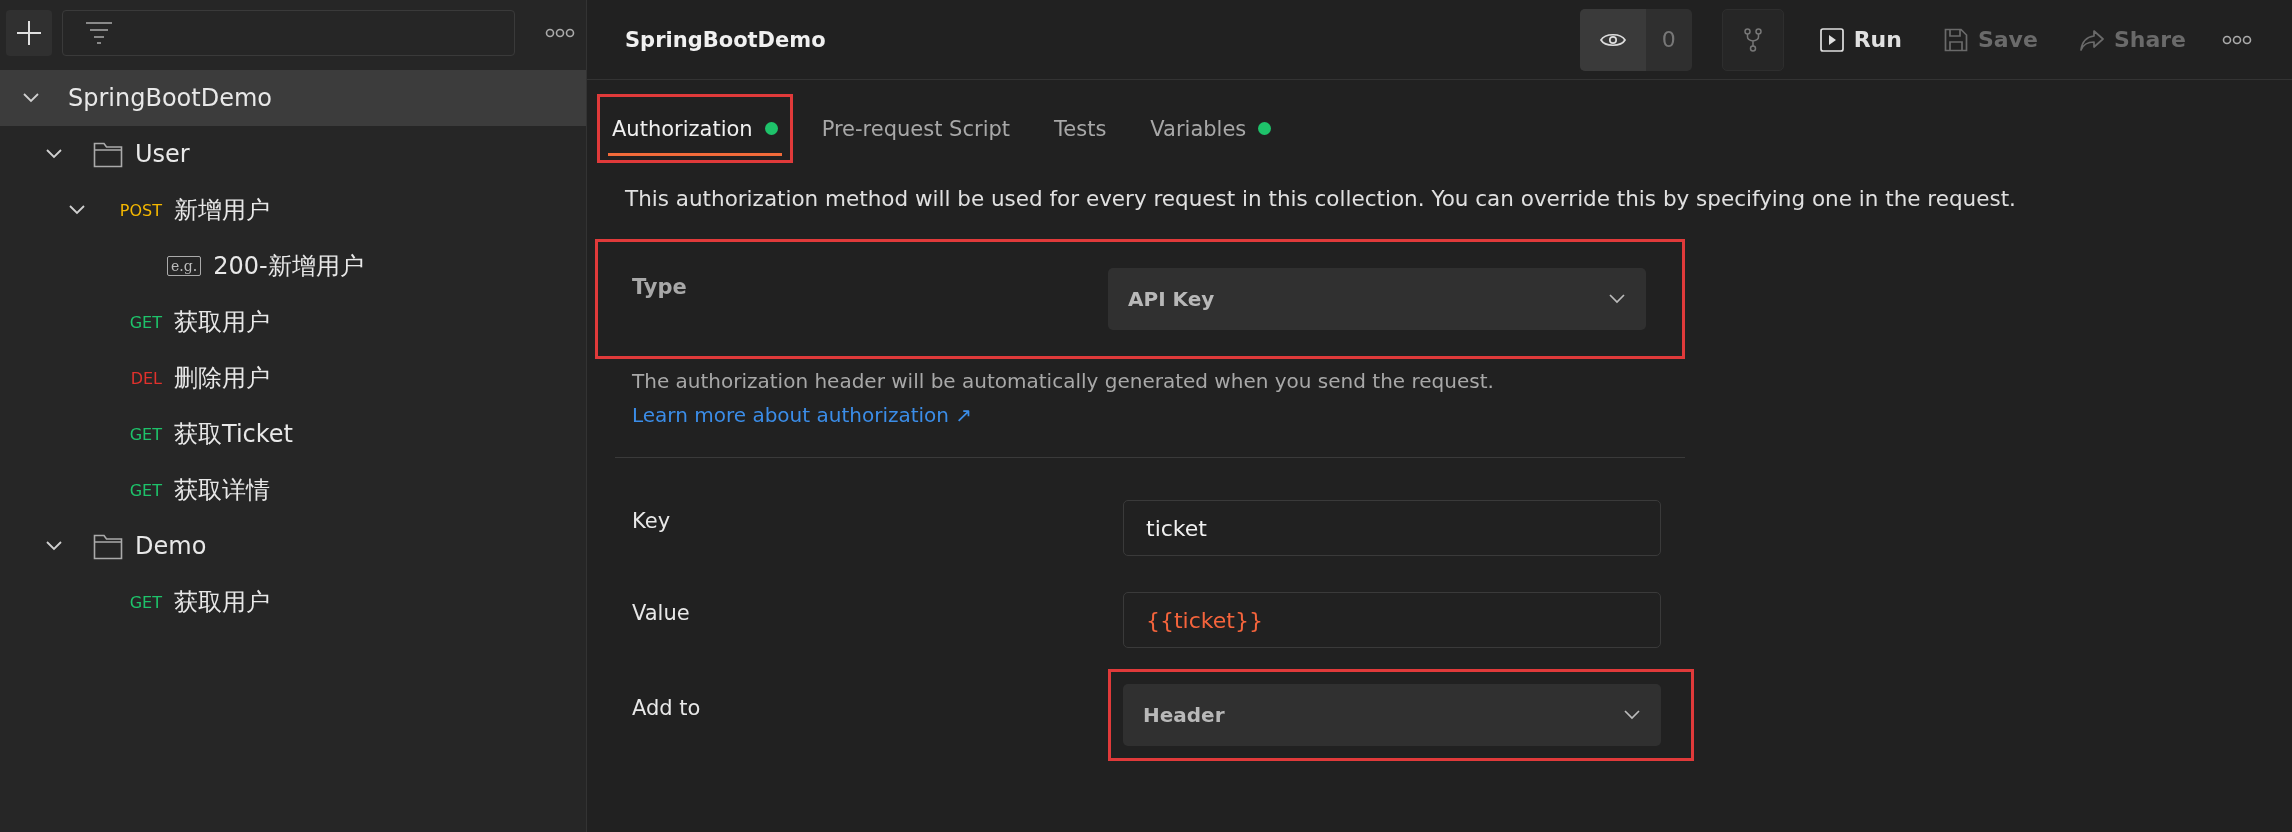 This screenshot has height=832, width=2292. Describe the element at coordinates (184, 266) in the screenshot. I see `example-badge: e.g.` at that location.